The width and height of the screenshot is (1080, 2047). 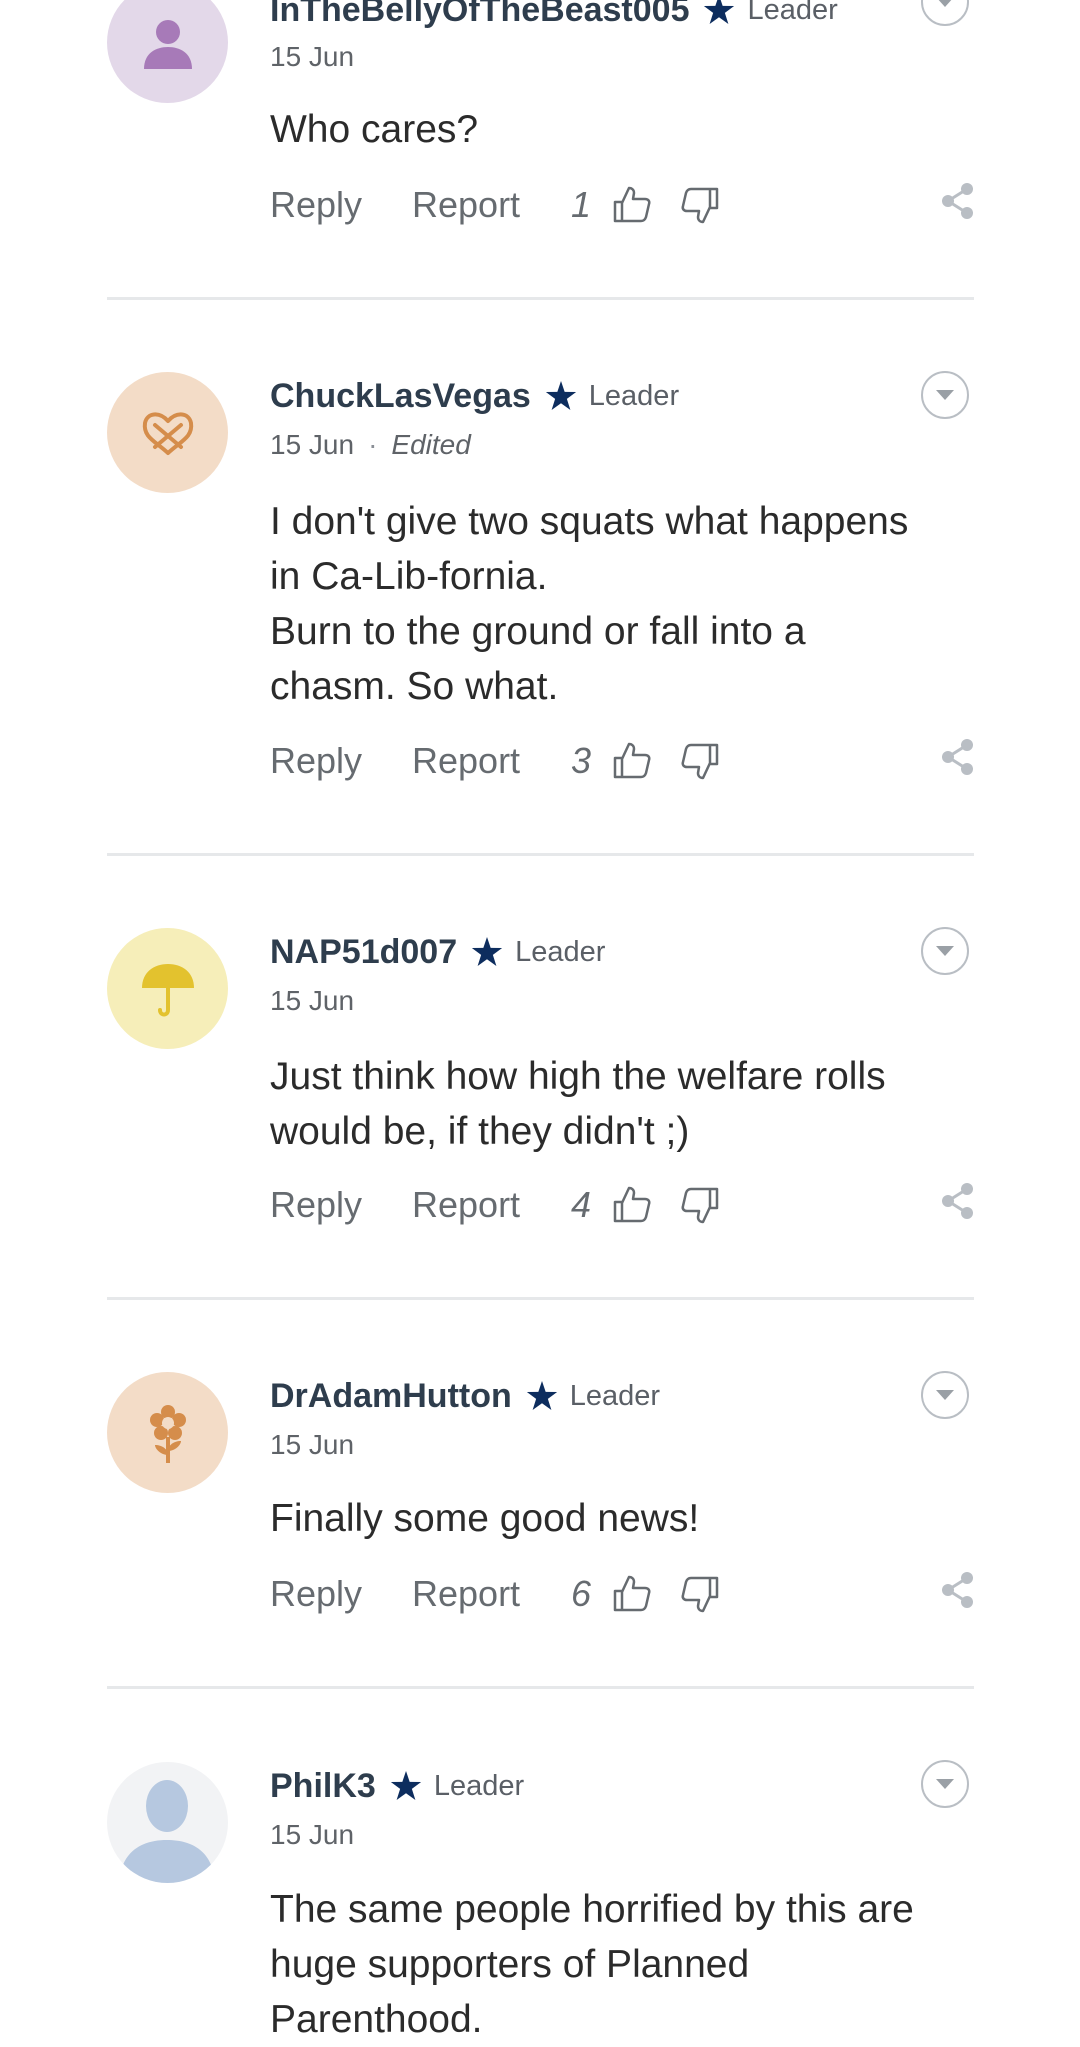 I want to click on comment-actions: Reply Report 4, so click(x=495, y=1205).